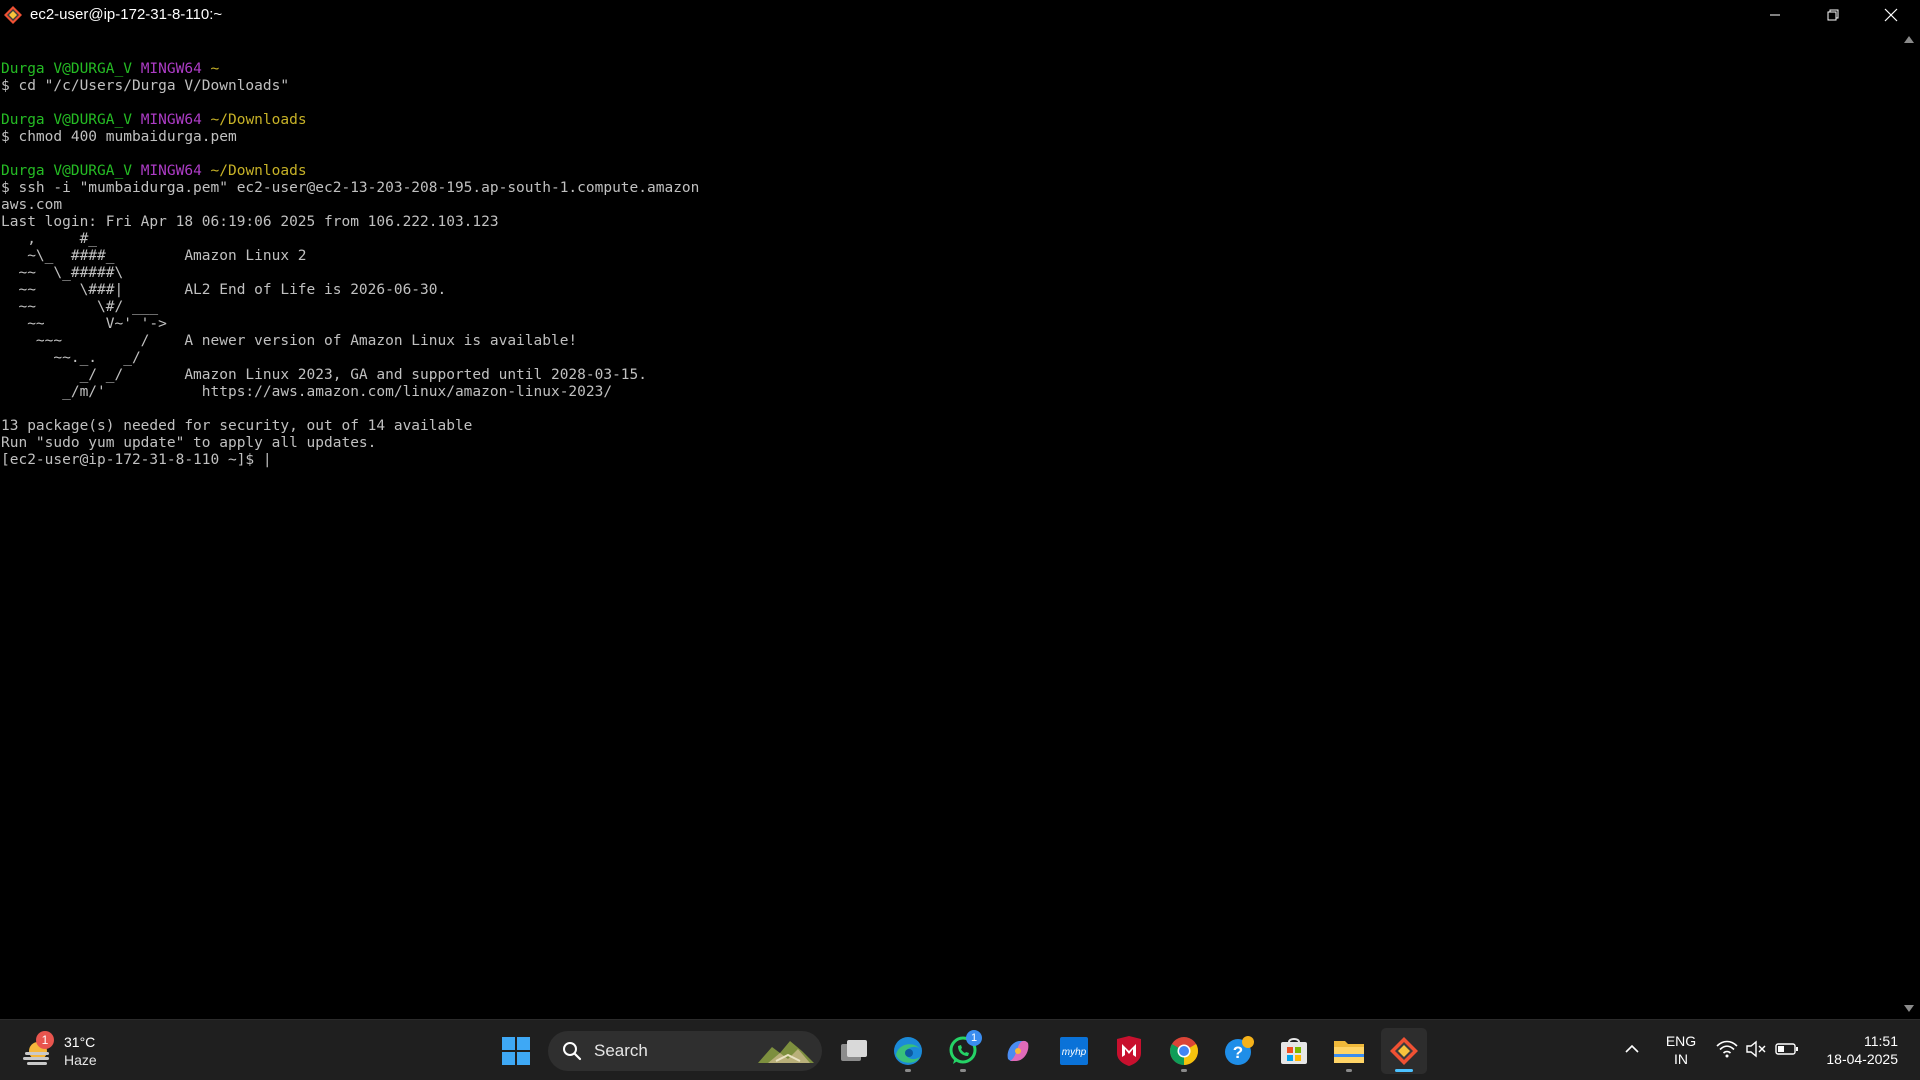  I want to click on git-bash-icon, so click(13, 14).